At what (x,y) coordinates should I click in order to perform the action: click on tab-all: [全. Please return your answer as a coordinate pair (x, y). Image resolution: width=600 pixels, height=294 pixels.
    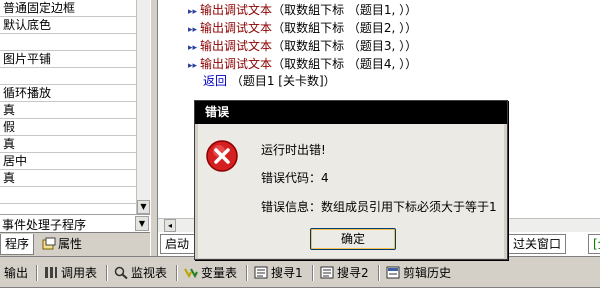
    Looking at the image, I should click on (594, 244).